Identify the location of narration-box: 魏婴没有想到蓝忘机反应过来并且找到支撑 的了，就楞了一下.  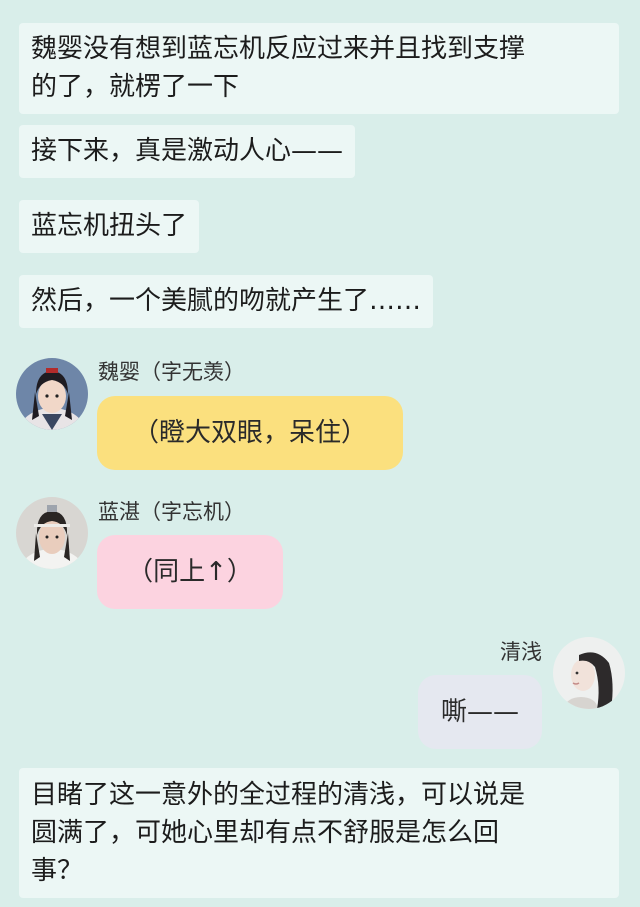
(319, 68).